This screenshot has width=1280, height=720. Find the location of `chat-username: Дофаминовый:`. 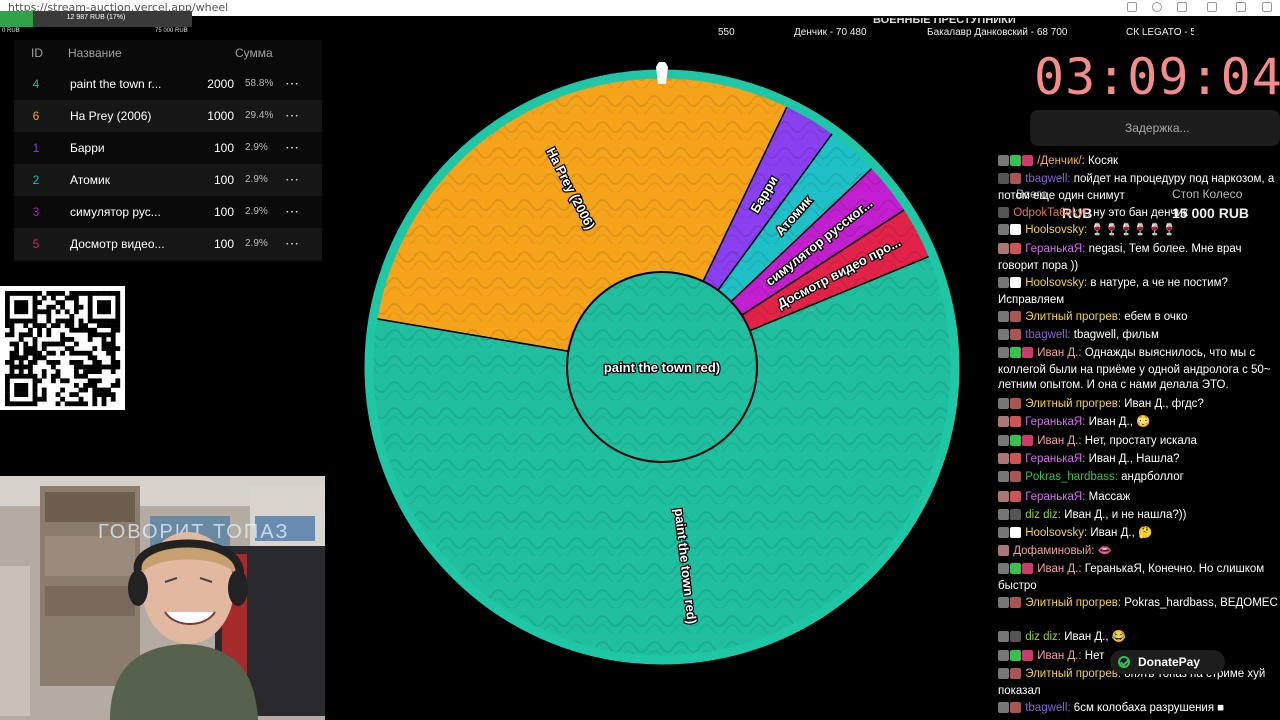

chat-username: Дофаминовый: is located at coordinates (1054, 551).